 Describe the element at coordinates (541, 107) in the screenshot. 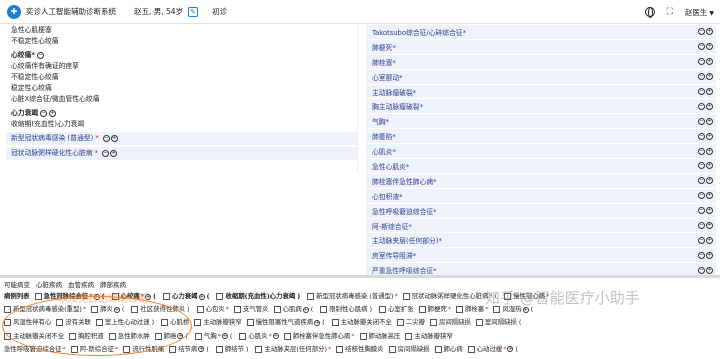

I see `differential-item: 胸主动脉瘤破裂* − +` at that location.